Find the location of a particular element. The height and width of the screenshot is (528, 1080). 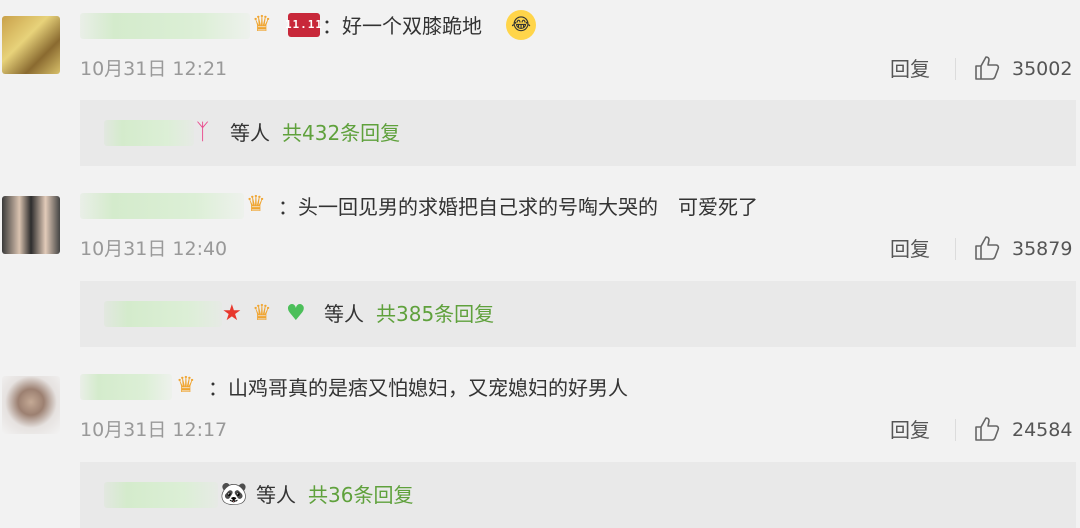

like-count: 24584 is located at coordinates (1042, 430).